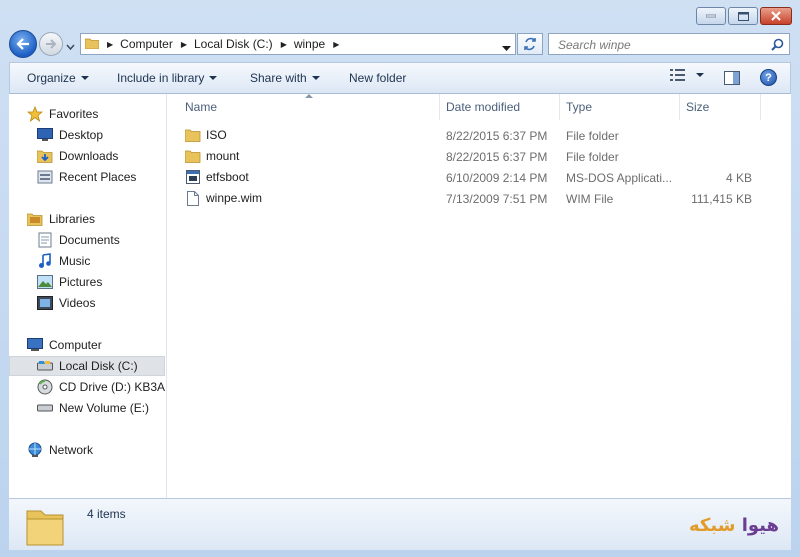 The width and height of the screenshot is (800, 557). What do you see at coordinates (592, 136) in the screenshot?
I see `file-type: File folder` at bounding box center [592, 136].